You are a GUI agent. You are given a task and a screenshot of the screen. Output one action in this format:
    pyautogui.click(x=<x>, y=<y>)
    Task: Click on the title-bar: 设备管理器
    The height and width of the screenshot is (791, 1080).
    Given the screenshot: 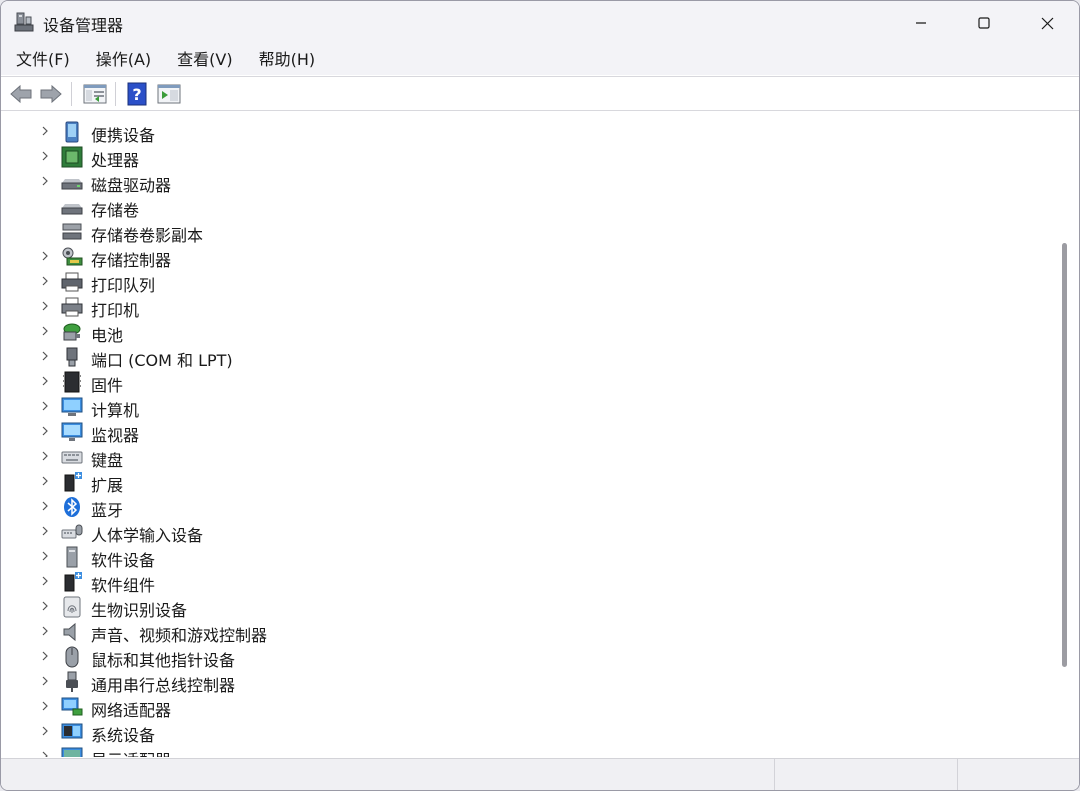 What is the action you would take?
    pyautogui.click(x=540, y=23)
    